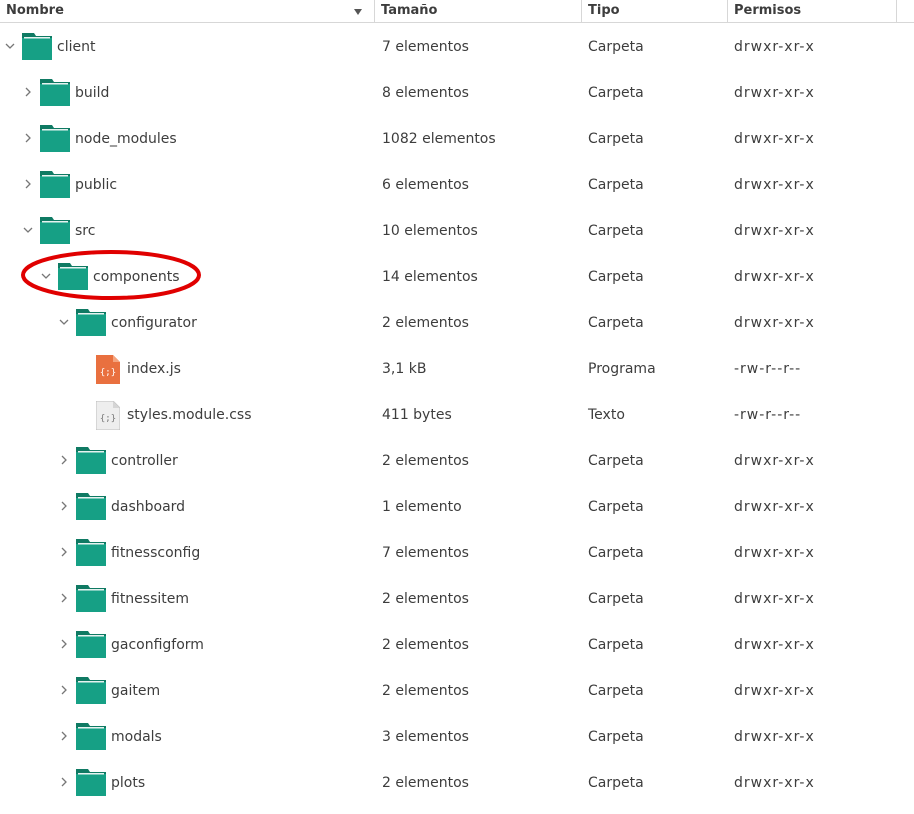 This screenshot has height=814, width=914. I want to click on css-file-icon: {;}, so click(108, 415).